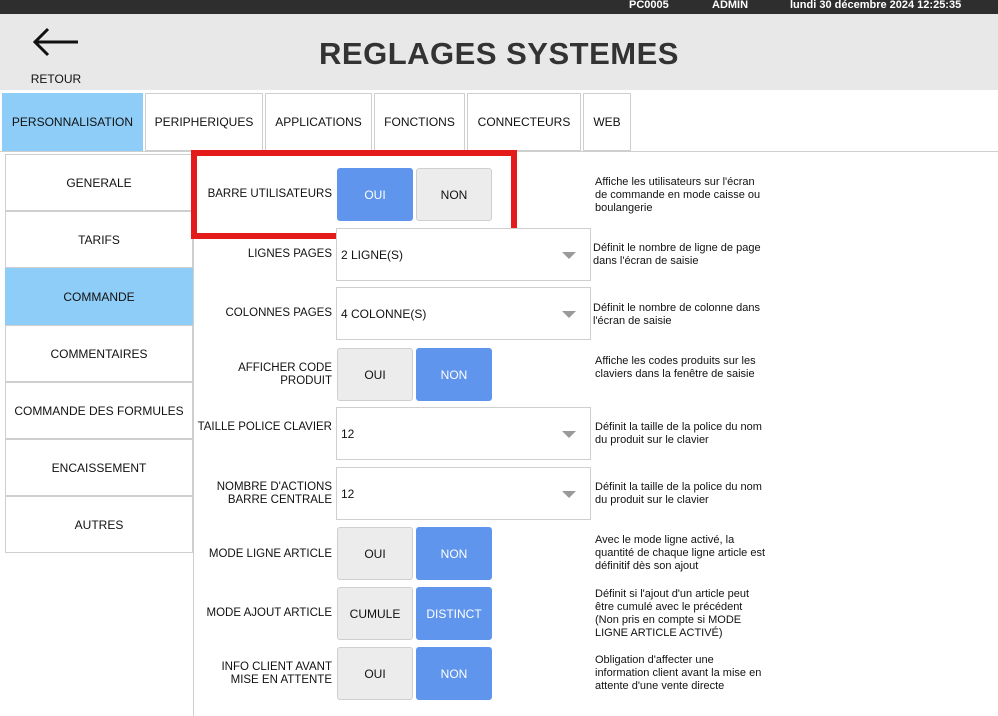 This screenshot has width=998, height=716. I want to click on setting-label-lignes-pages: LIGNES PAGES, so click(289, 254).